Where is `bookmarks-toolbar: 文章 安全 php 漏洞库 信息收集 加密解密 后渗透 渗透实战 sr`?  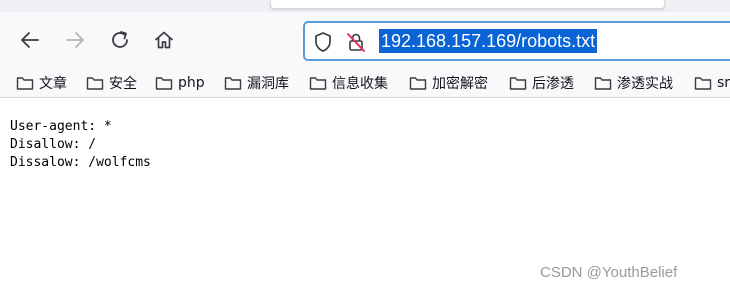
bookmarks-toolbar: 文章 安全 php 漏洞库 信息收集 加密解密 后渗透 渗透实战 sr is located at coordinates (365, 83).